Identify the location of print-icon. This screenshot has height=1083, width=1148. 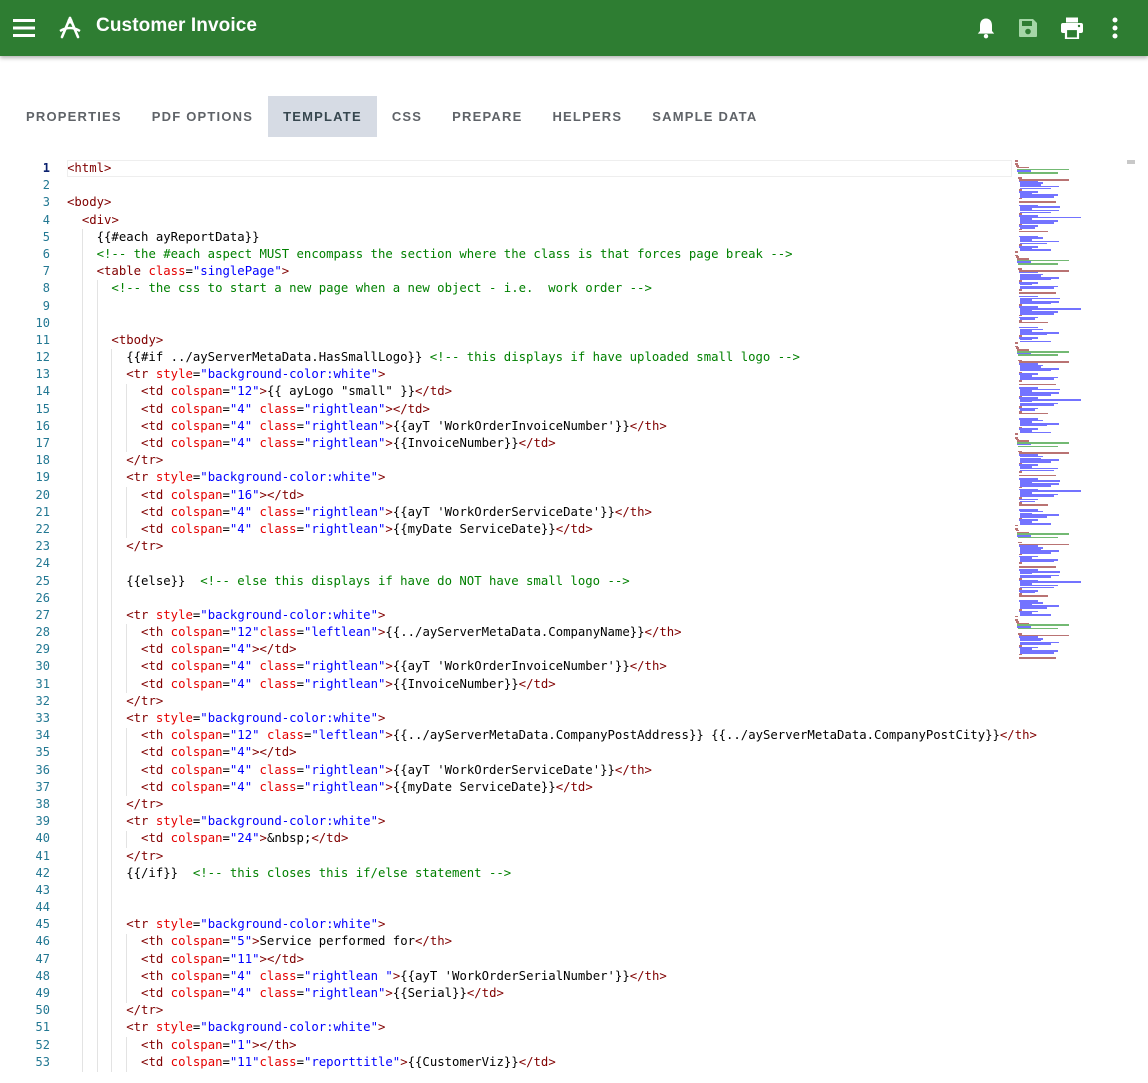
(1072, 28).